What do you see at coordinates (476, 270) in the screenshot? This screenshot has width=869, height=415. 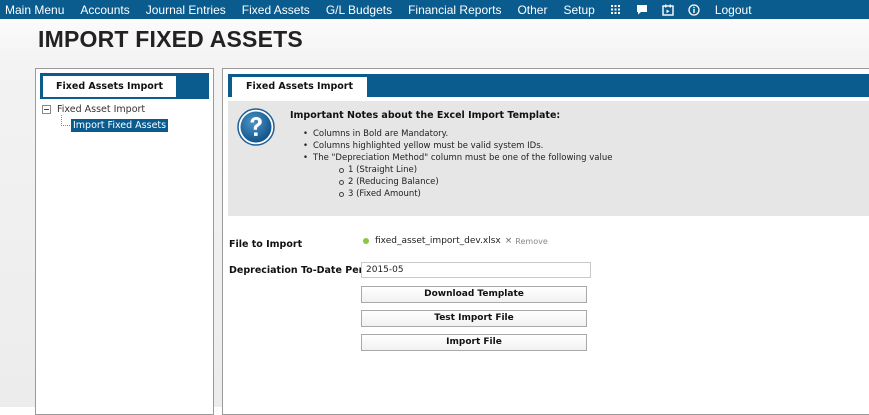 I see `depreciation-period-input: 2015-05` at bounding box center [476, 270].